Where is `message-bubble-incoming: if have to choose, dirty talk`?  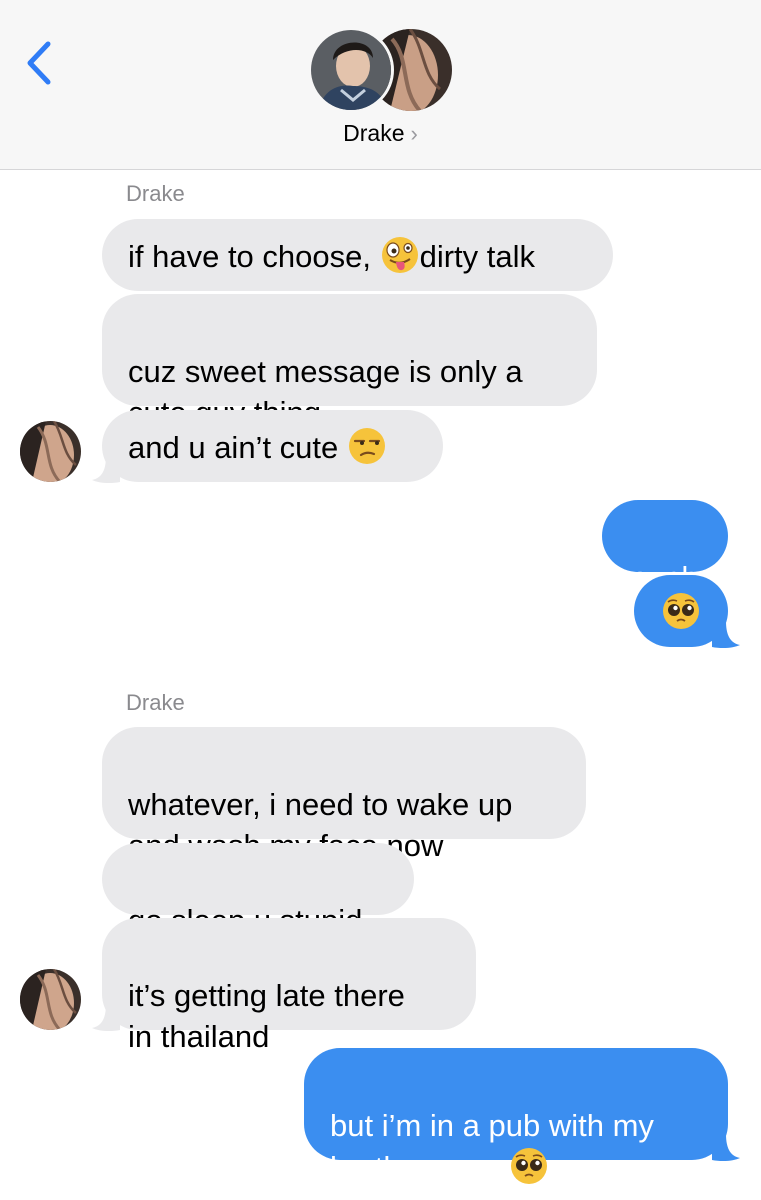 message-bubble-incoming: if have to choose, dirty talk is located at coordinates (357, 255).